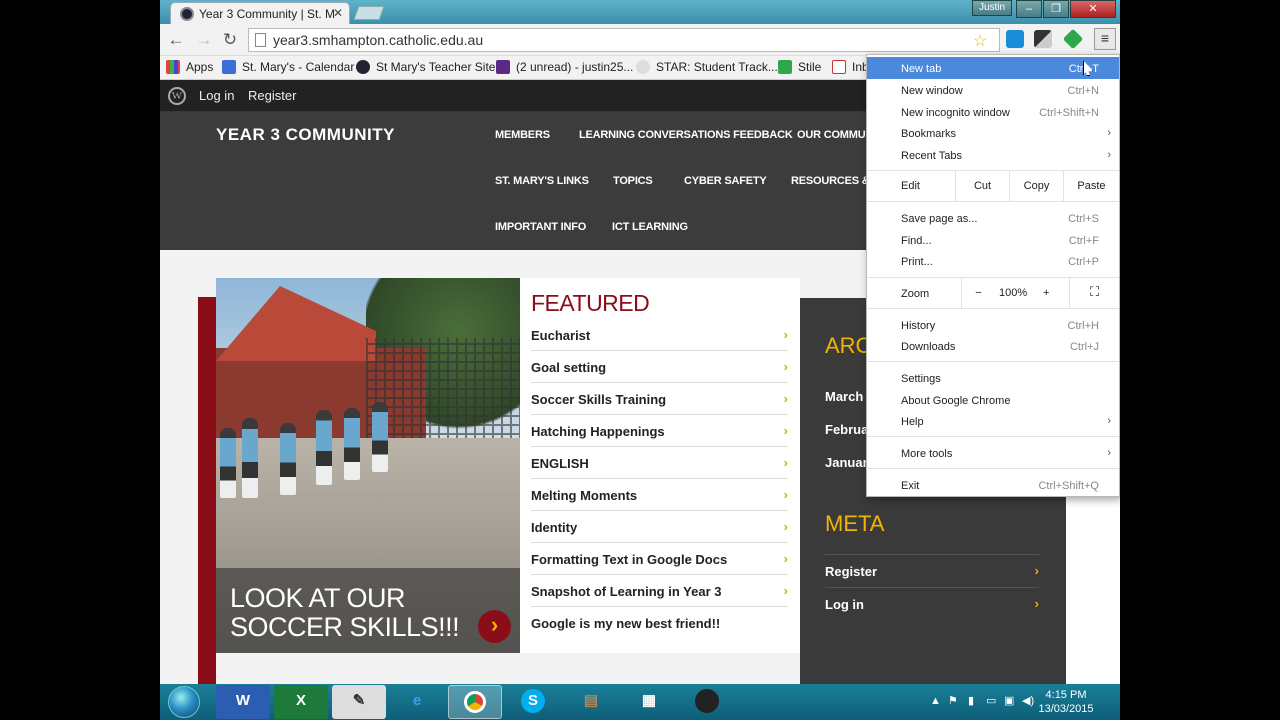  Describe the element at coordinates (1093, 9) in the screenshot. I see `close-window-icon: ✕` at that location.